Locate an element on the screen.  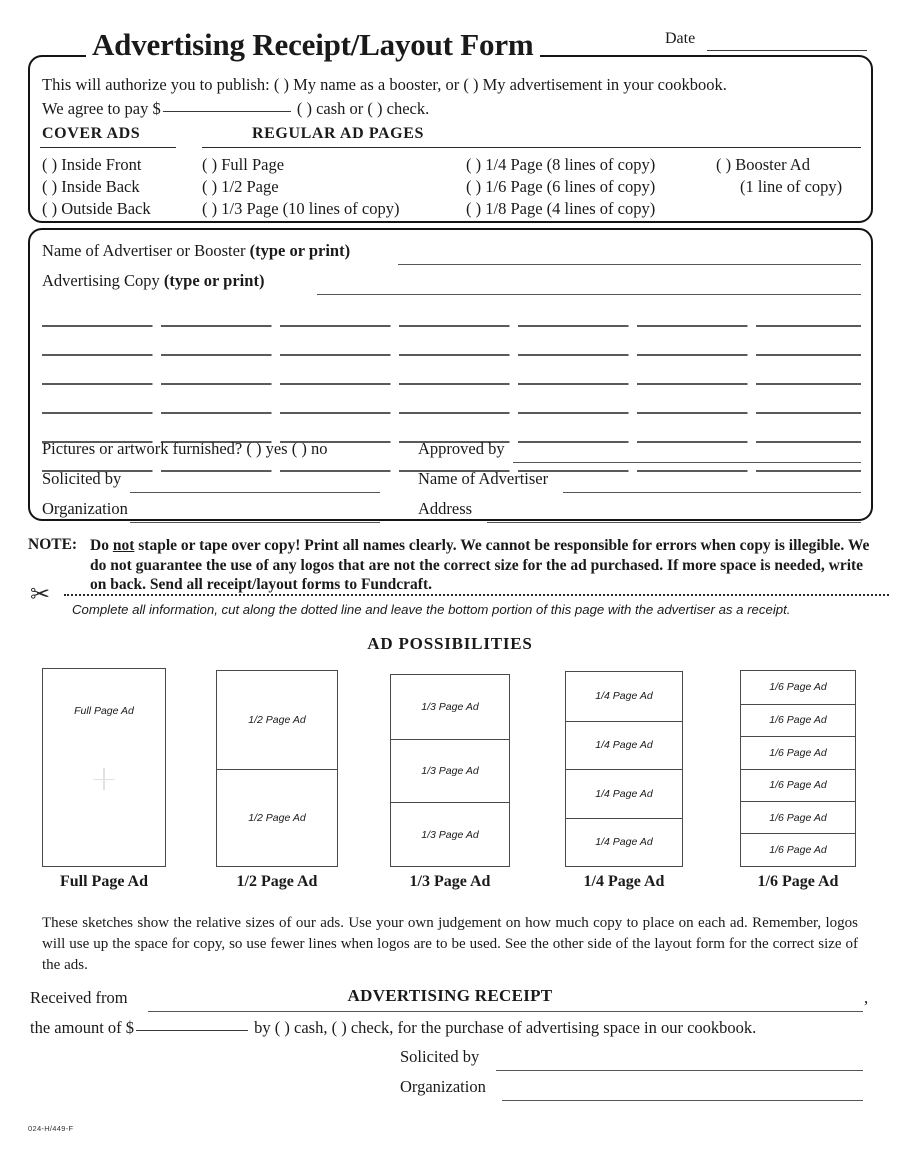
receipt-organization-label: Organization is located at coordinates (443, 1086).